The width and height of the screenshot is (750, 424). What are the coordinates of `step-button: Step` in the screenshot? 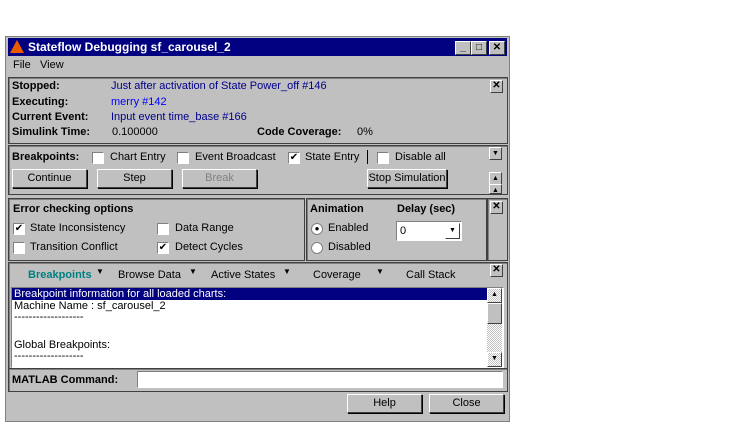 It's located at (134, 178).